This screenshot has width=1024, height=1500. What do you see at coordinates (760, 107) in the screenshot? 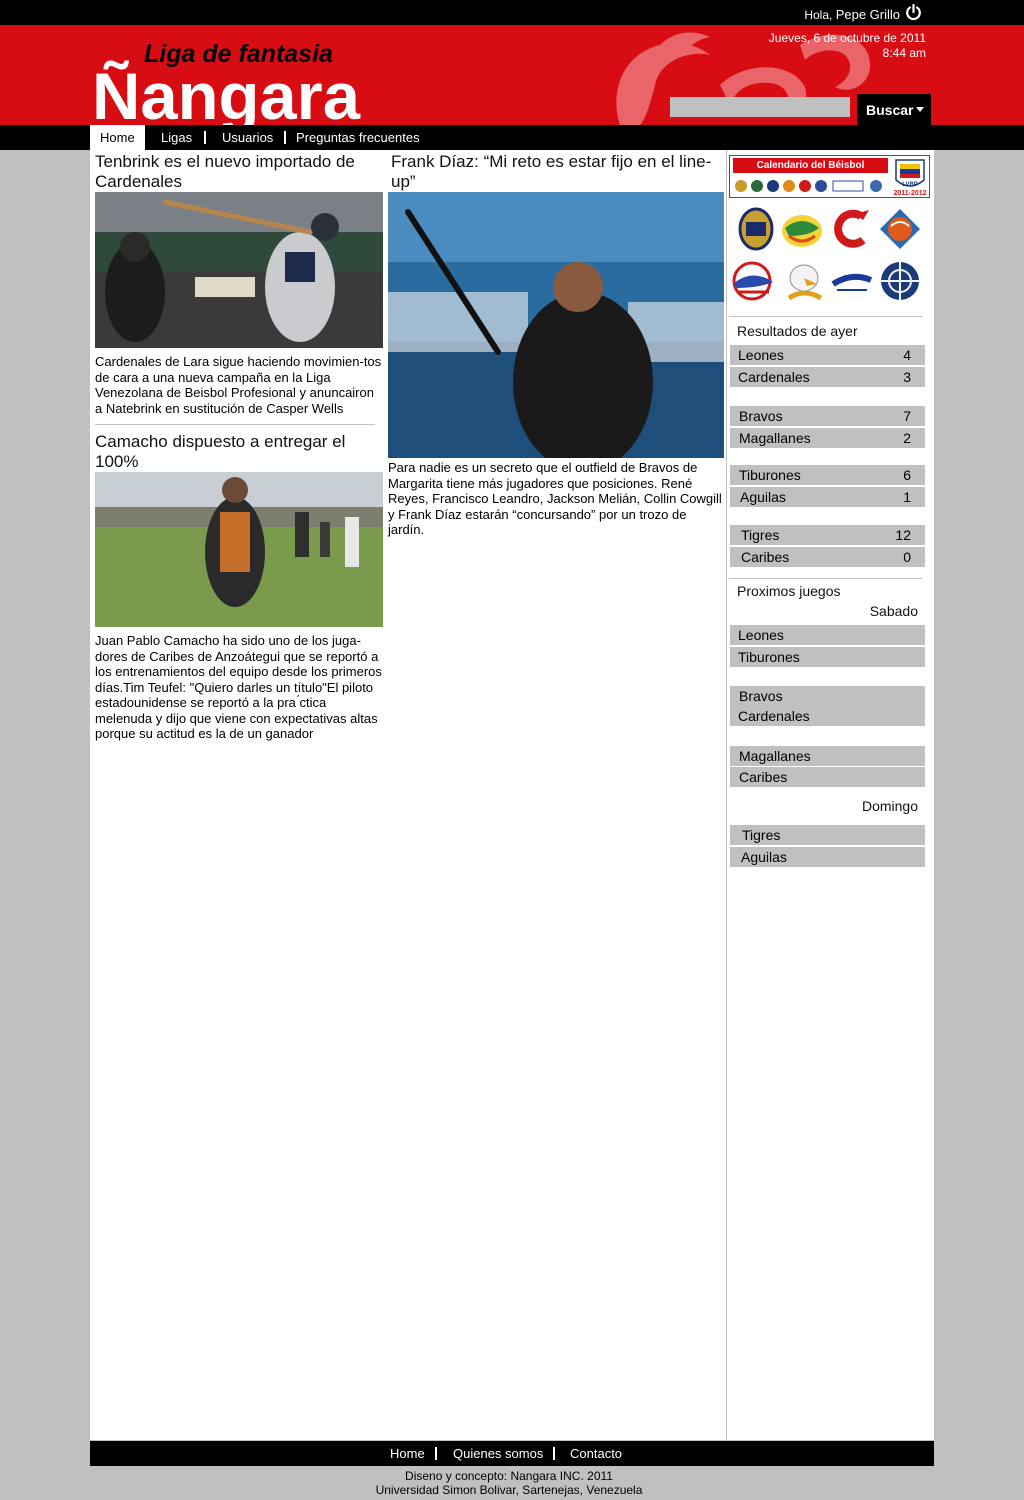
I see `search-input` at bounding box center [760, 107].